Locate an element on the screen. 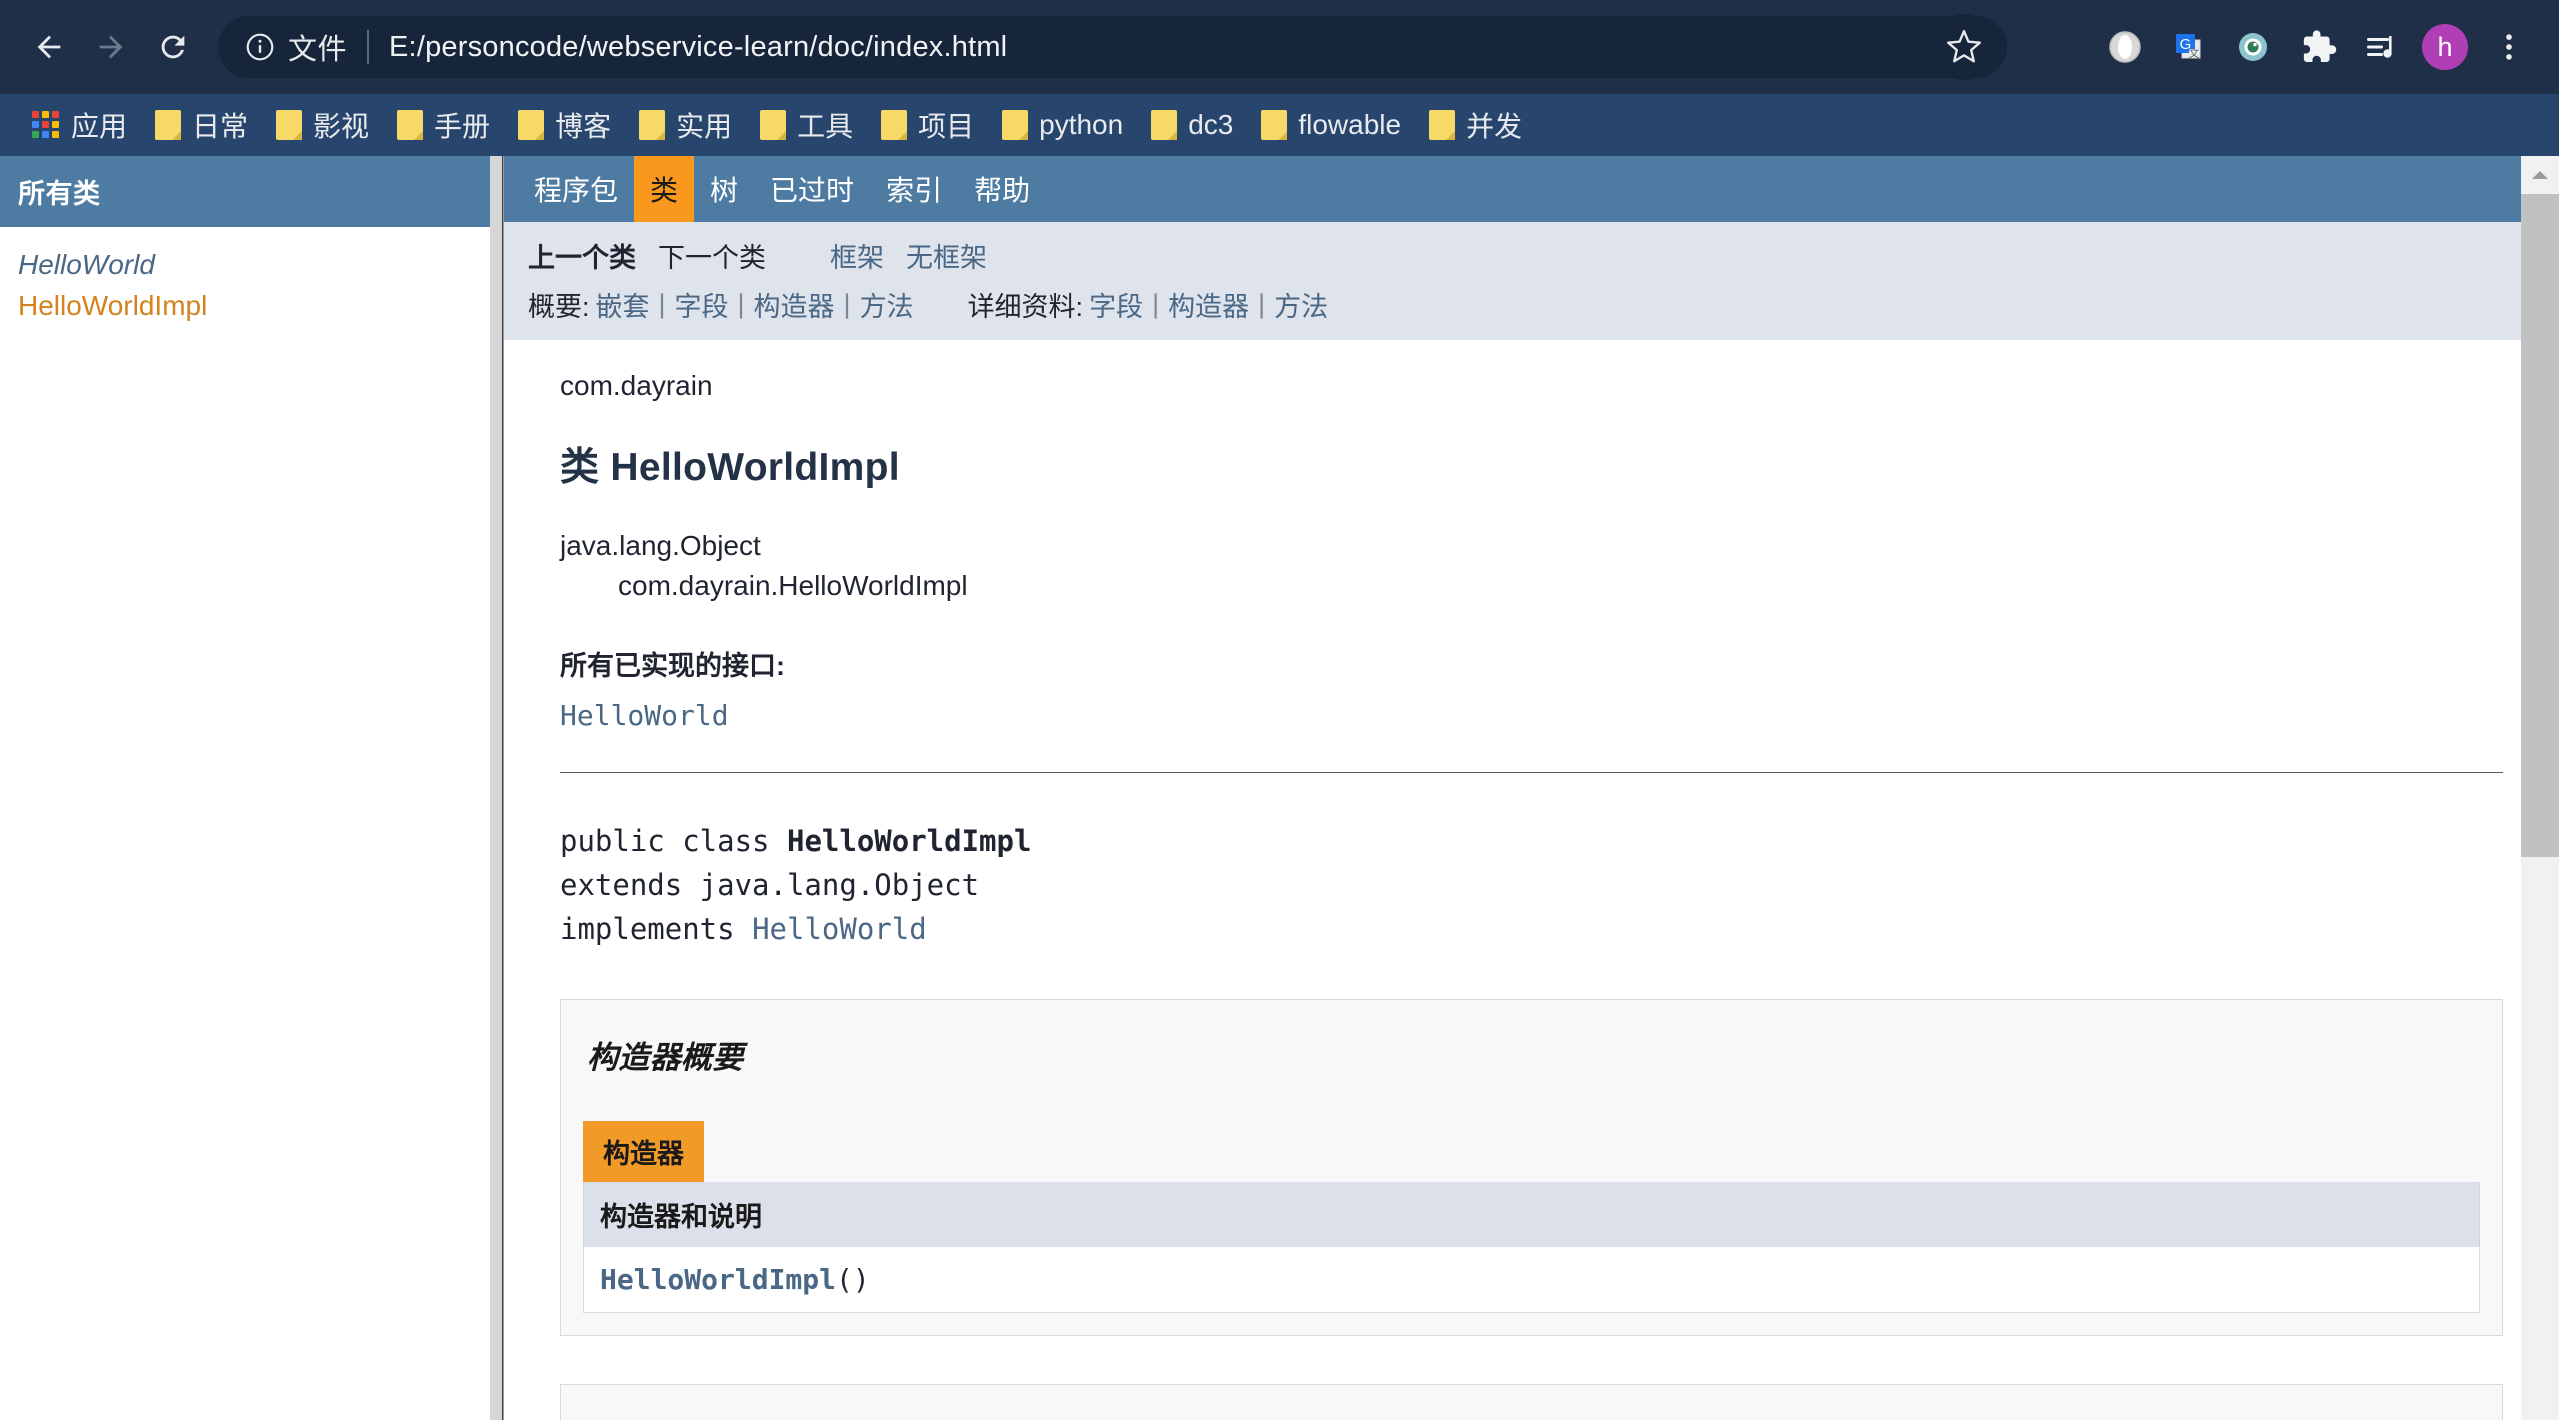  doc-top-nav: 程序包 类 树 已过时 索引 帮助 is located at coordinates (1531, 189).